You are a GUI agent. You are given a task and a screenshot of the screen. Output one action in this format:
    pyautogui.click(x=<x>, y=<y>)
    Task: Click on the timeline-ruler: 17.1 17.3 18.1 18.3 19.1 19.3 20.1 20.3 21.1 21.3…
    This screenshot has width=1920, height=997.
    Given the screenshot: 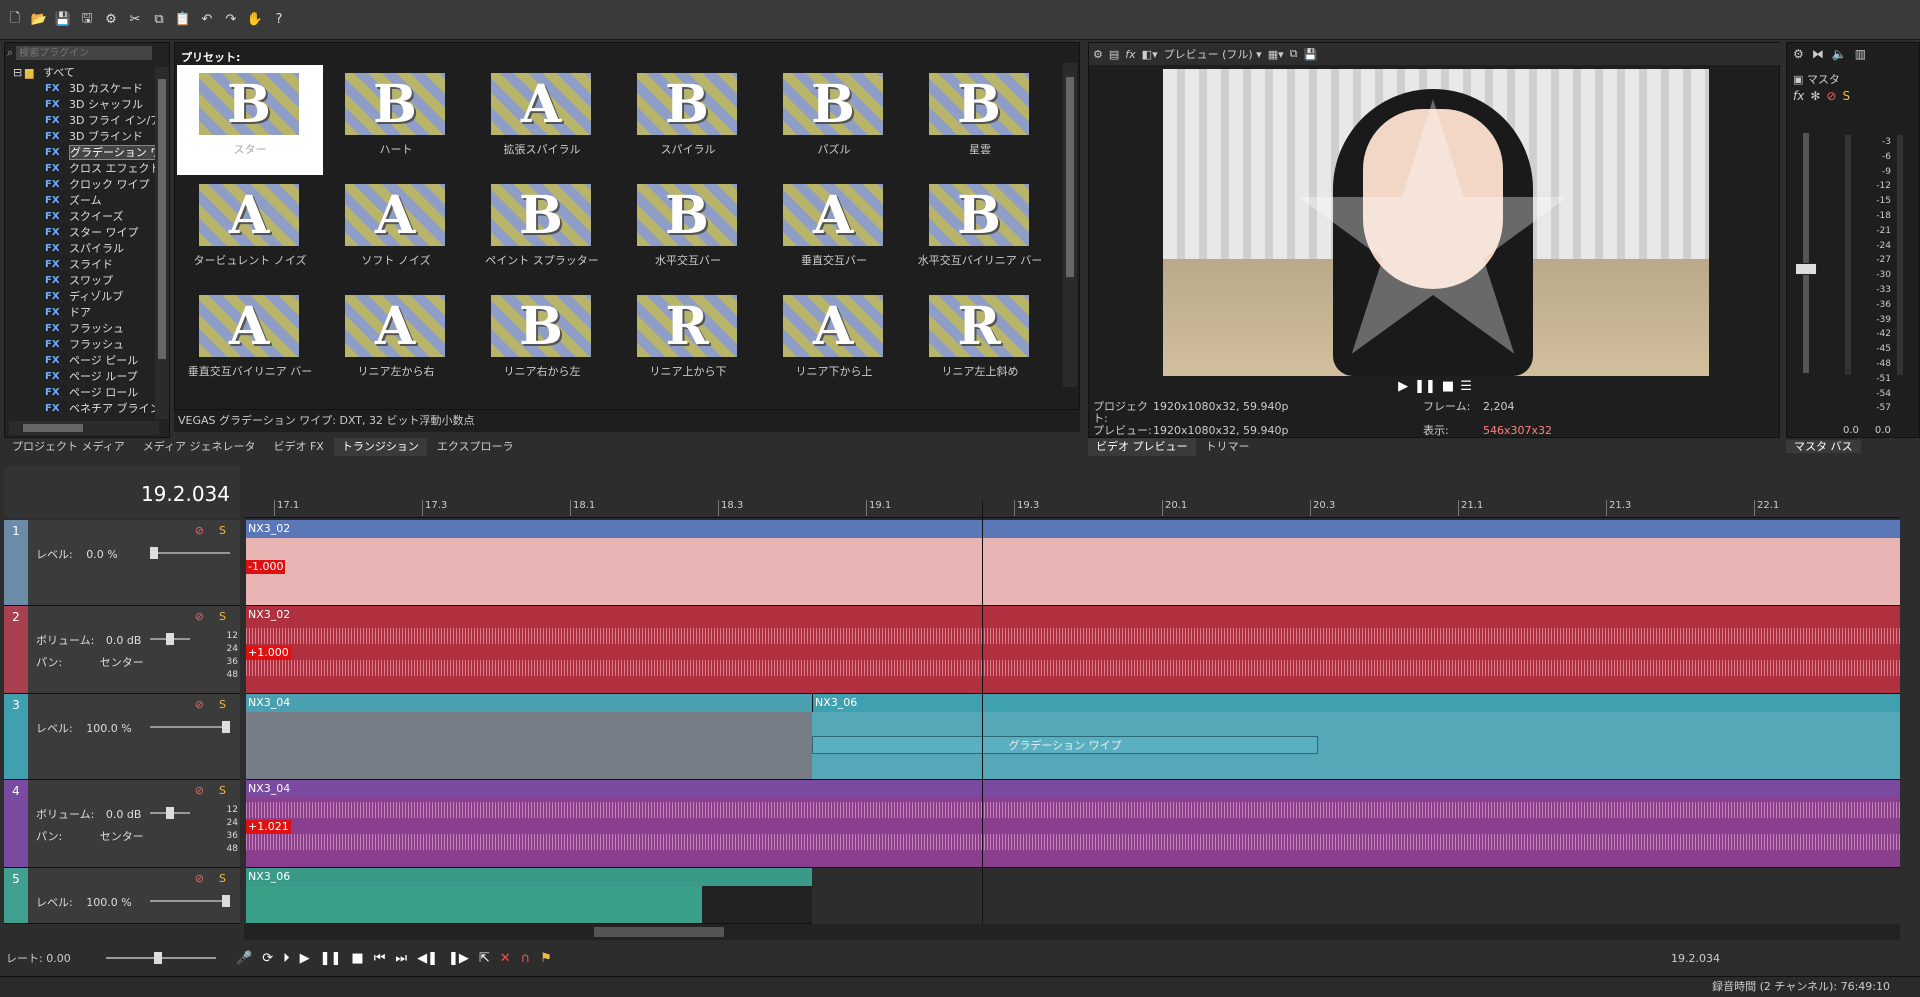 What is the action you would take?
    pyautogui.click(x=1072, y=508)
    